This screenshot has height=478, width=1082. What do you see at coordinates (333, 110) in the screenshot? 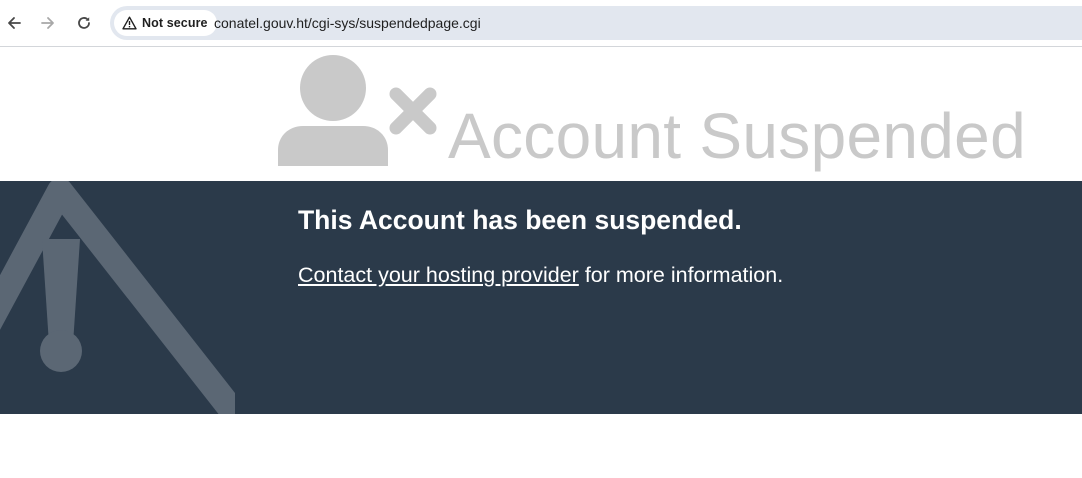
I see `user-icon` at bounding box center [333, 110].